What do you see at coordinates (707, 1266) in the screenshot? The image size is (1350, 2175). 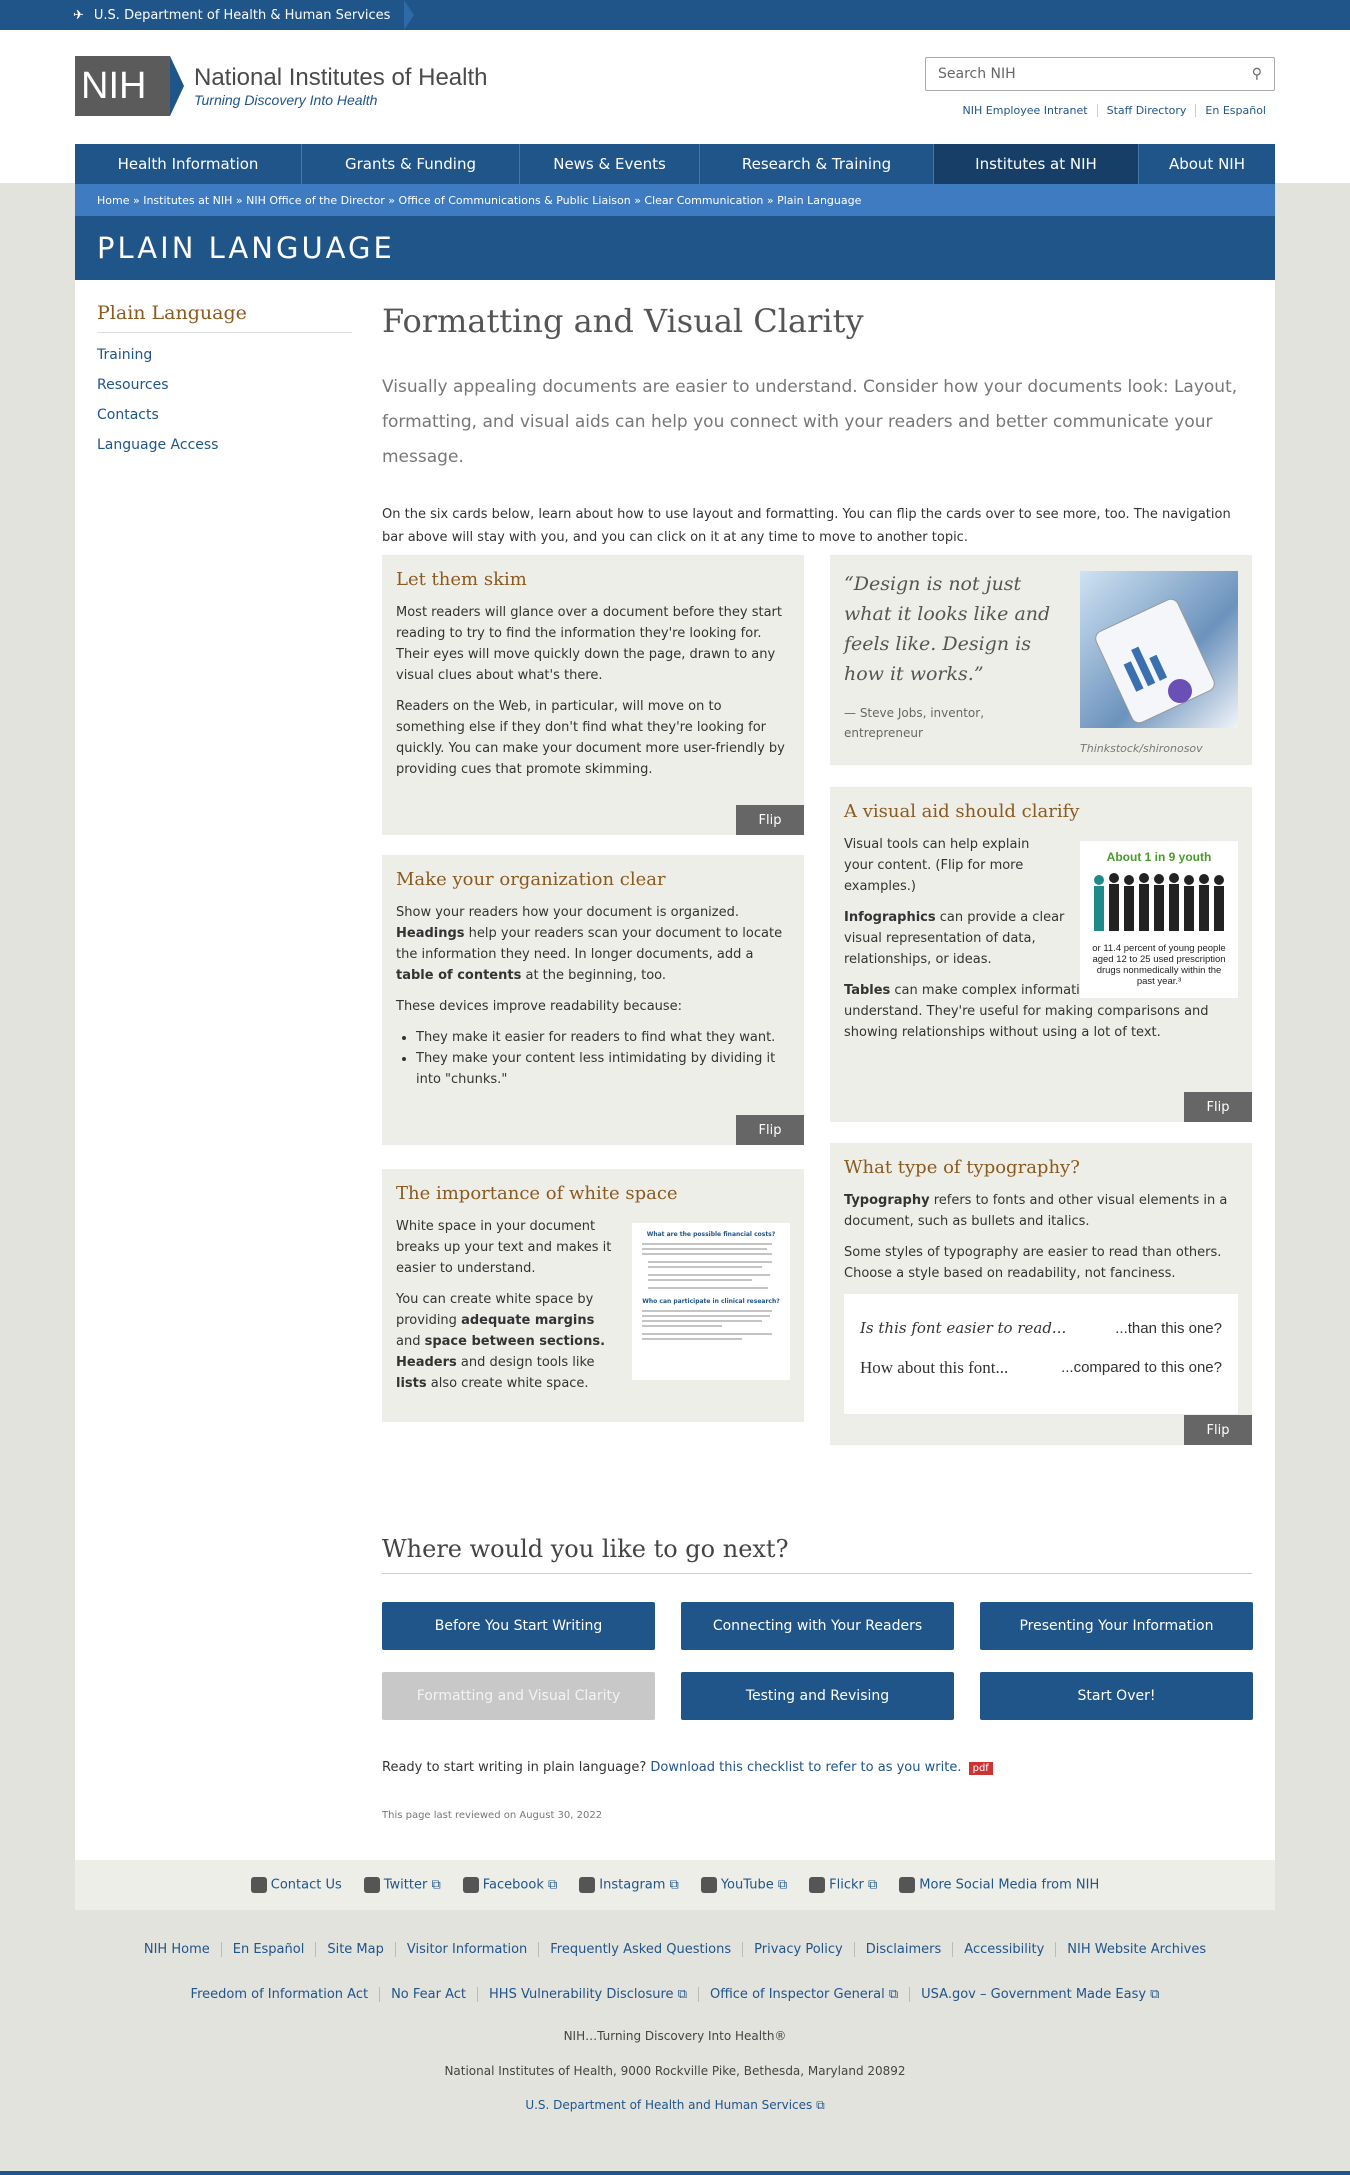 I see `doc-lines` at bounding box center [707, 1266].